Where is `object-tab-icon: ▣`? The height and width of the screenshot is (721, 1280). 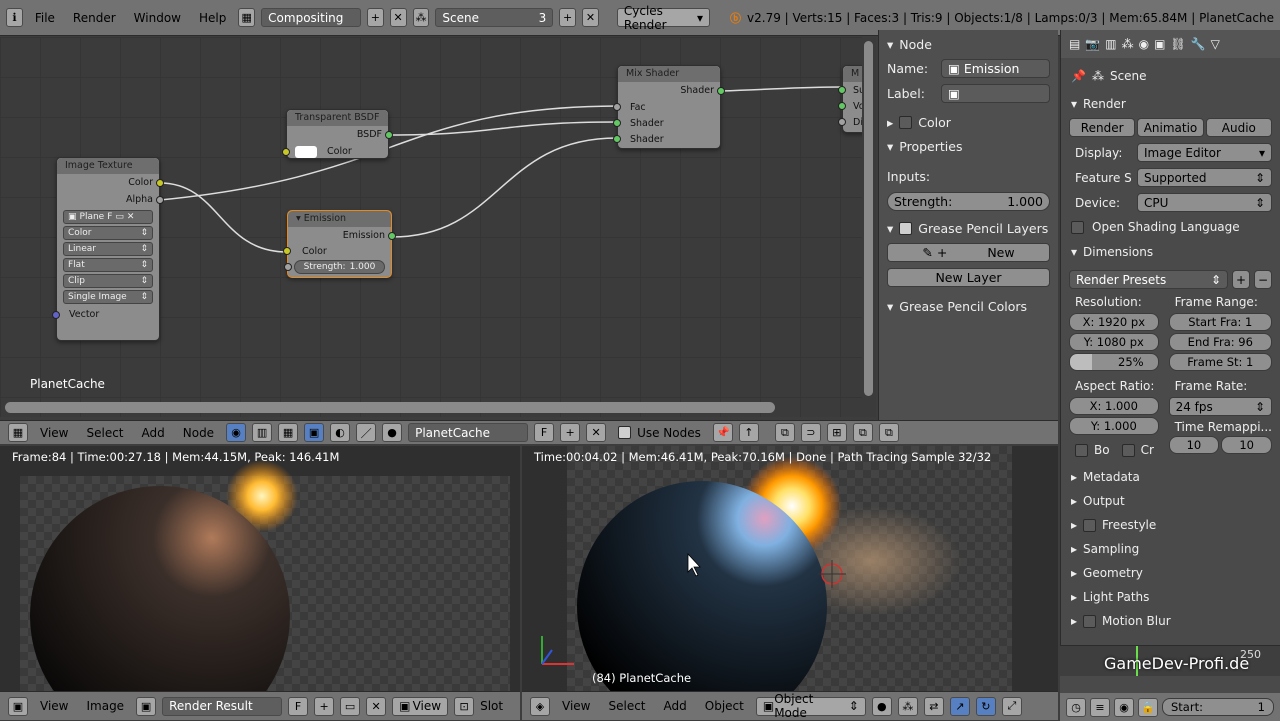
object-tab-icon: ▣ is located at coordinates (1159, 44).